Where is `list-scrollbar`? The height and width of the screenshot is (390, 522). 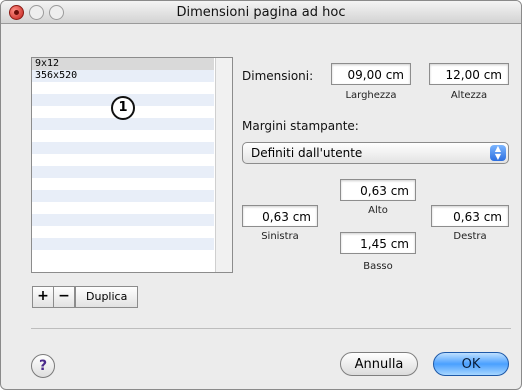 list-scrollbar is located at coordinates (223, 165).